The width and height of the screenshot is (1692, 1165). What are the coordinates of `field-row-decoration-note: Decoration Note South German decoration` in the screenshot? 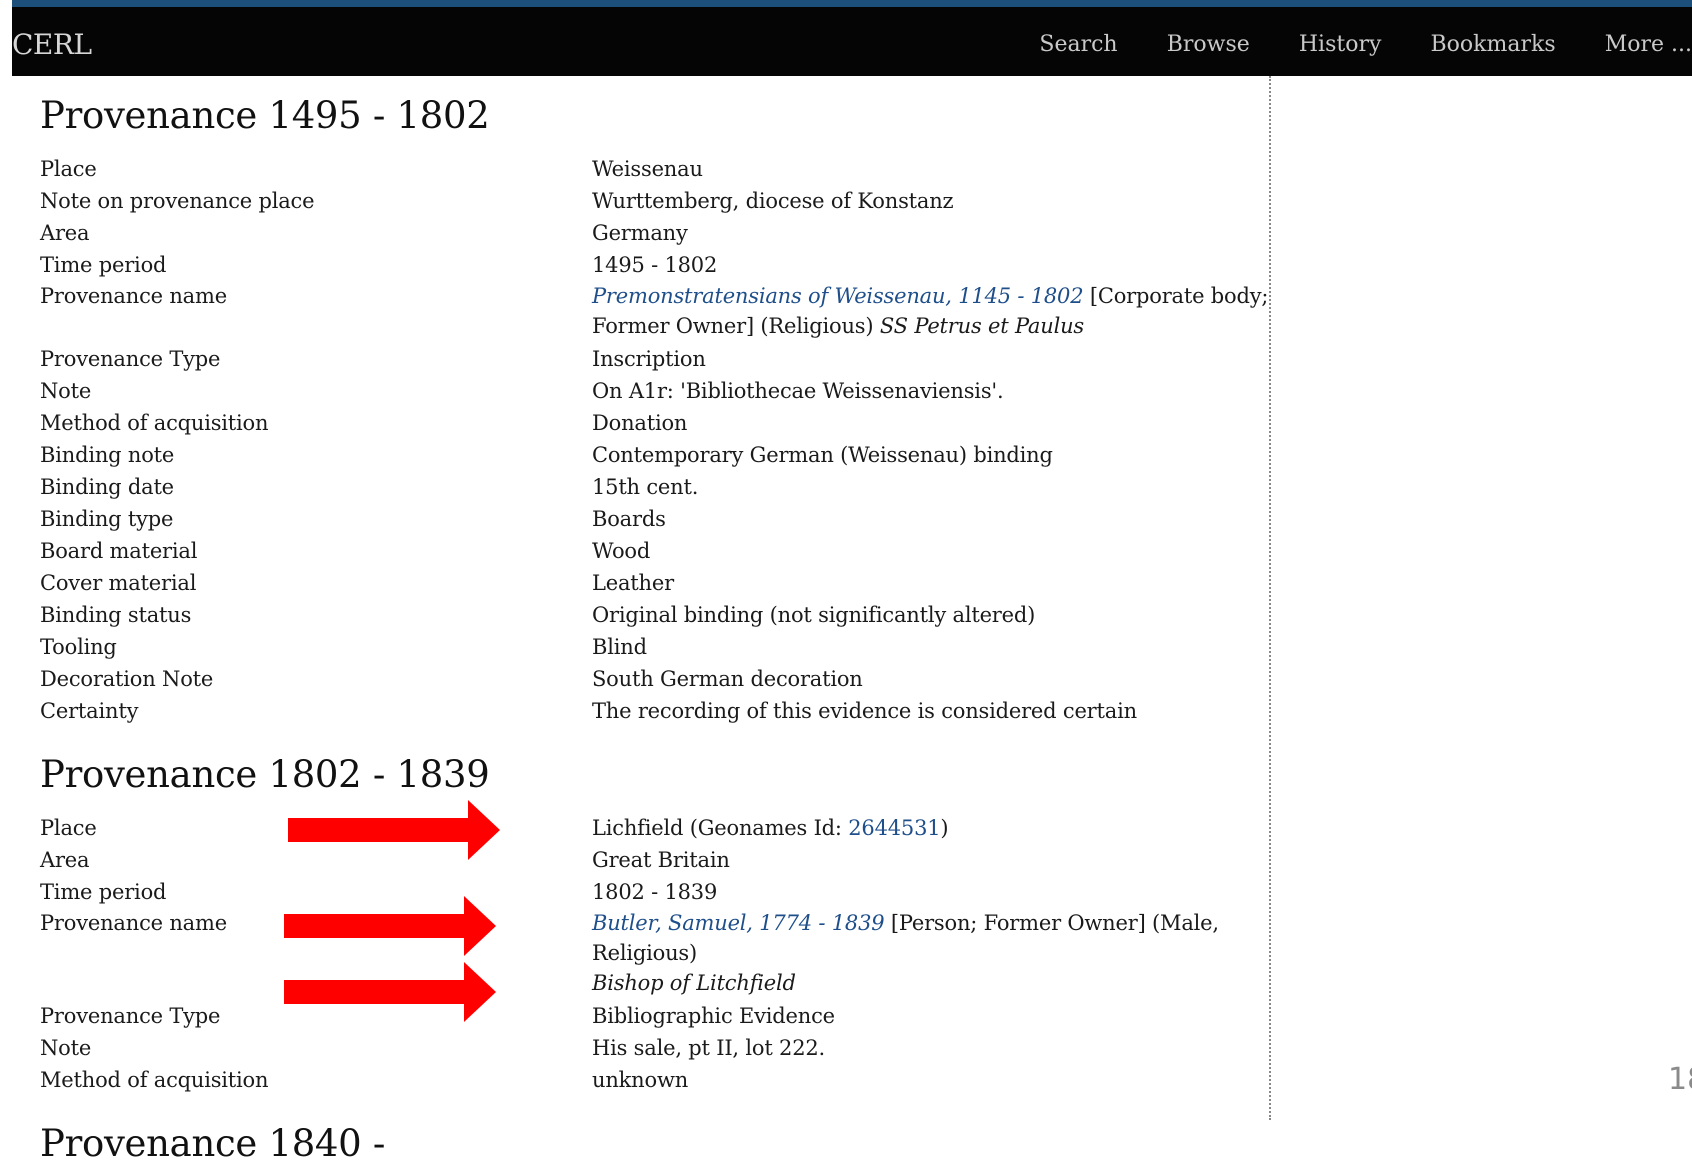 It's located at (655, 679).